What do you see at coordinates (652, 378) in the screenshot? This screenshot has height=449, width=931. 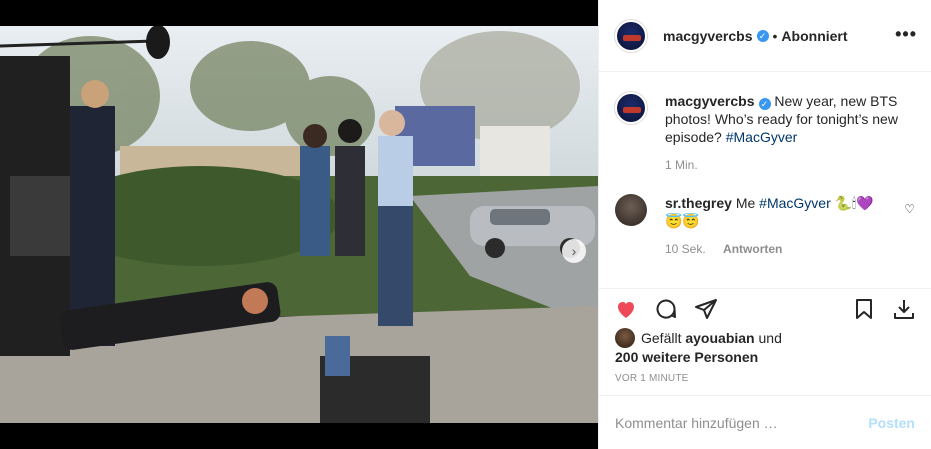 I see `post-timestamp: VOR 1 MINUTE` at bounding box center [652, 378].